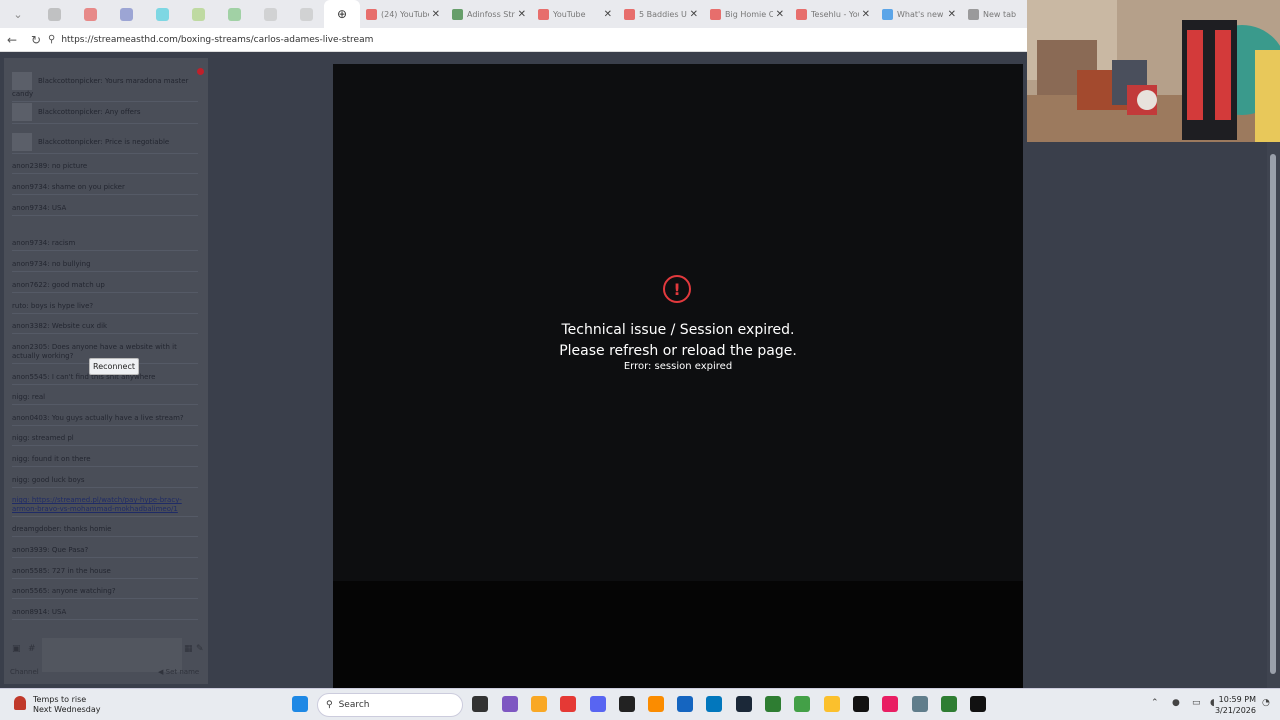 The height and width of the screenshot is (720, 1280). I want to click on tab-label: Tesehlu - You, so click(835, 14).